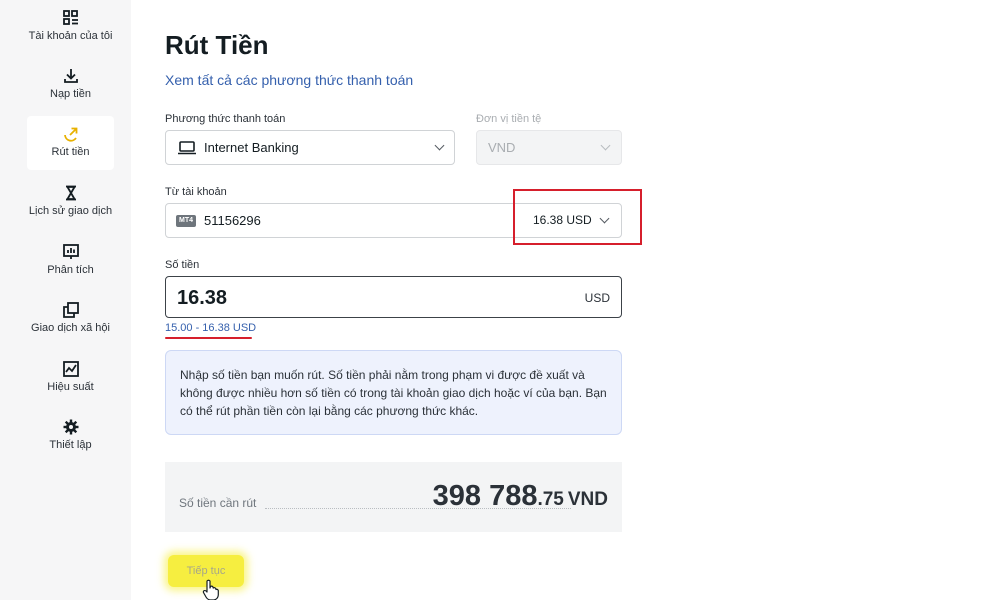  I want to click on amount-value: 16.38, so click(202, 298).